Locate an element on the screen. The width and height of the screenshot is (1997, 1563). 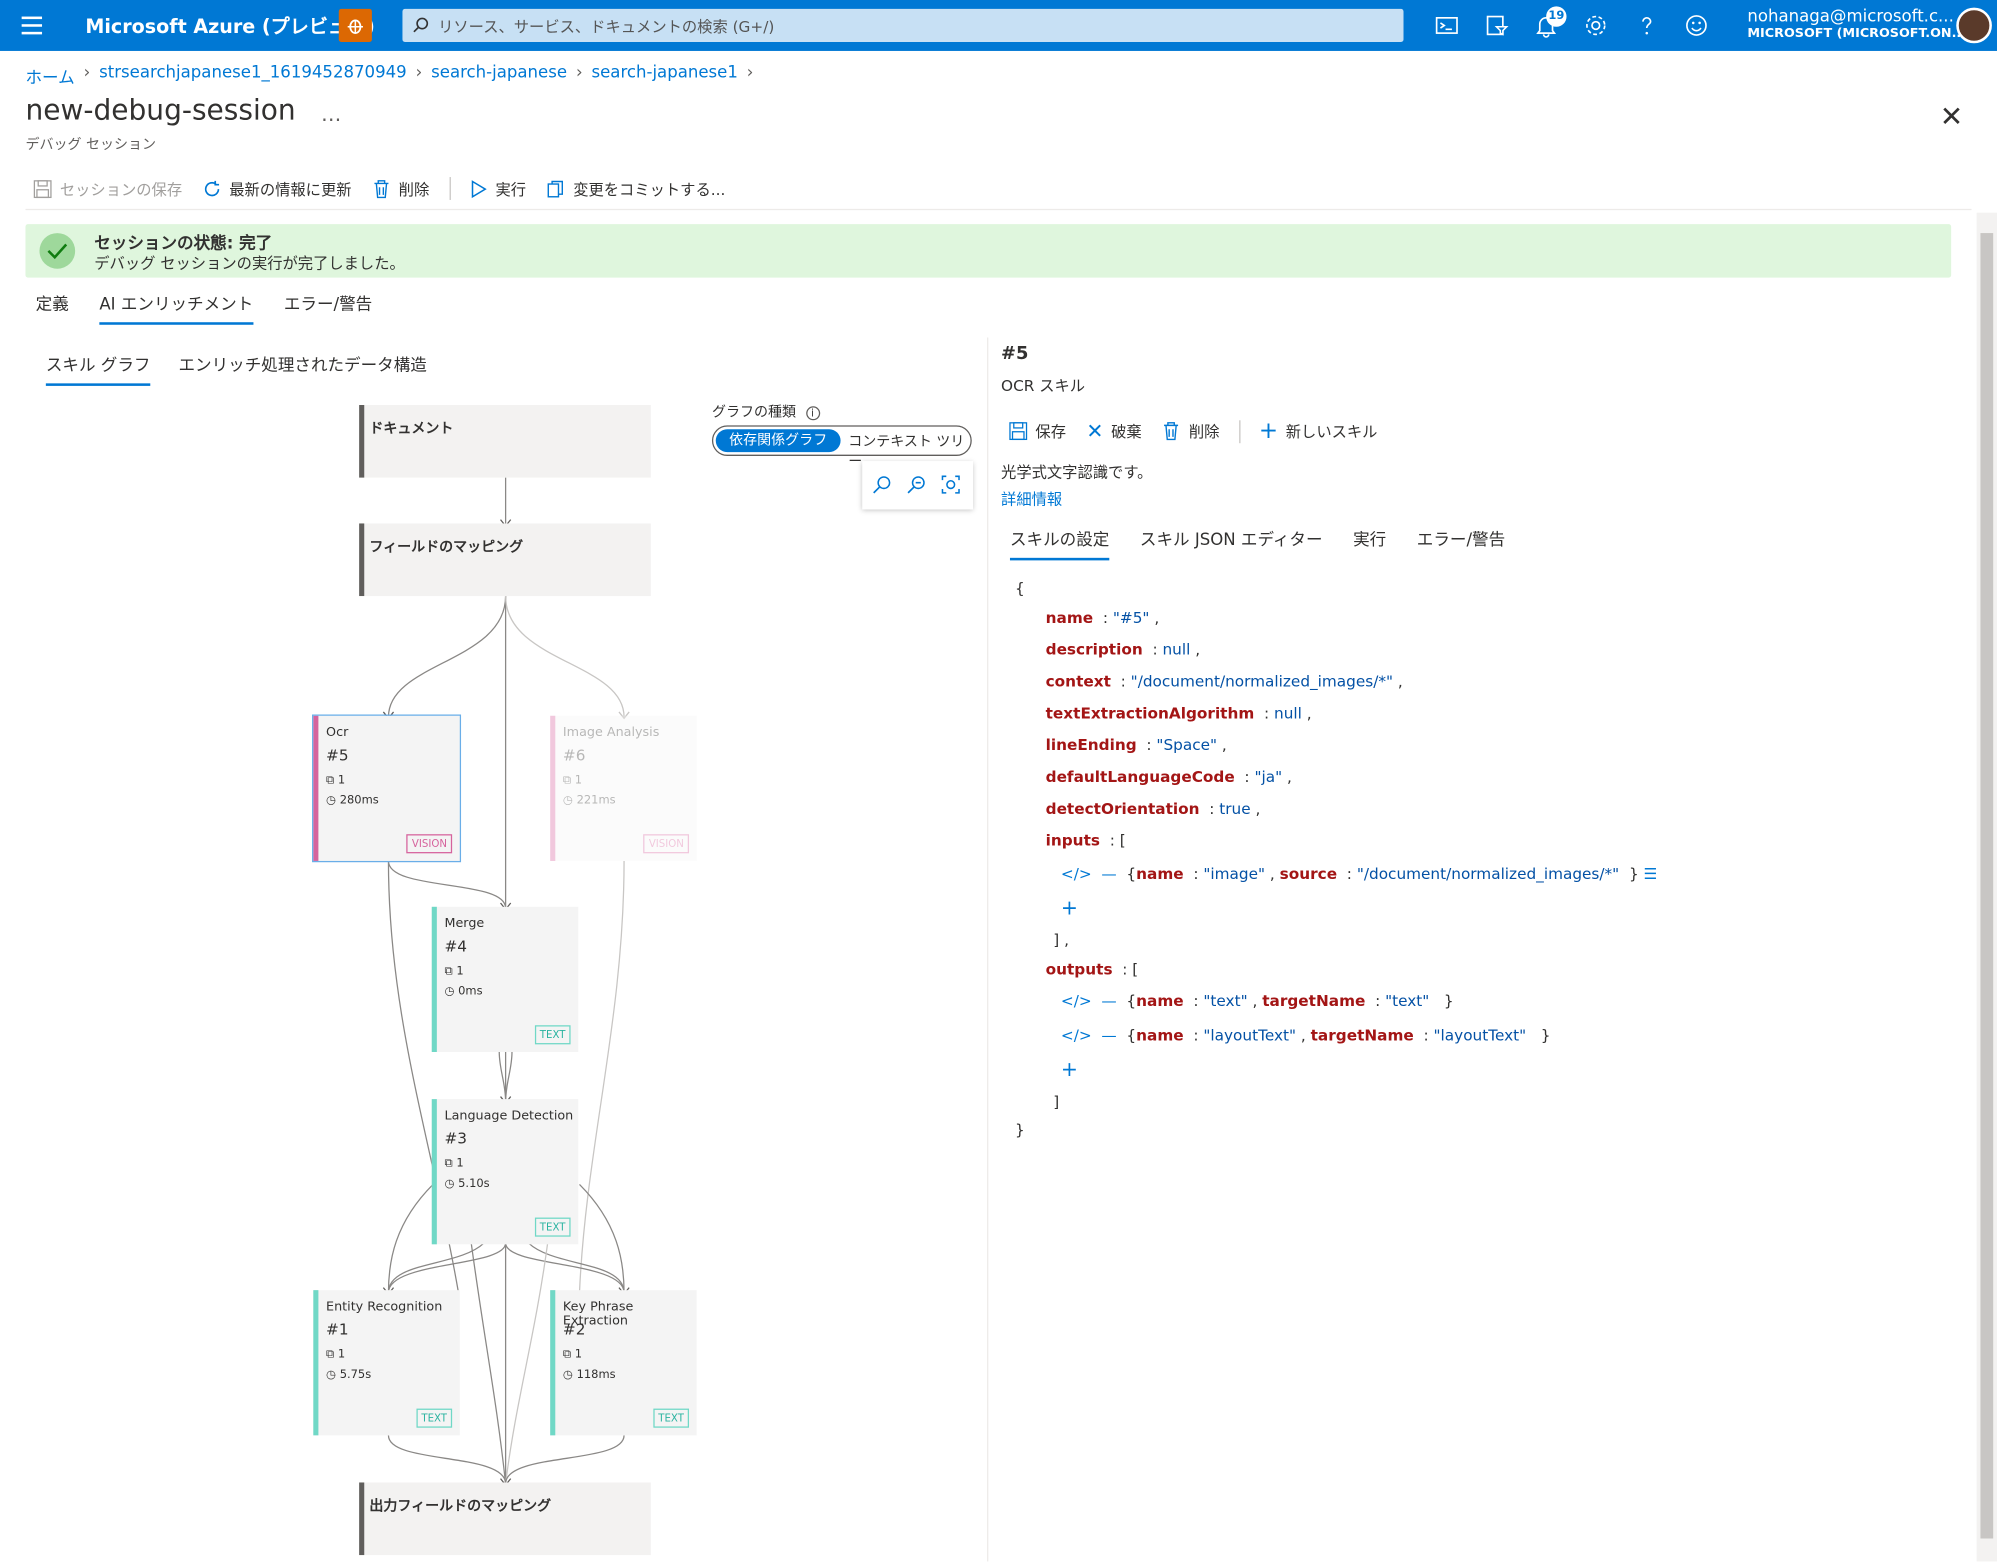
skill-time: ◷ 5.75s is located at coordinates (349, 1375).